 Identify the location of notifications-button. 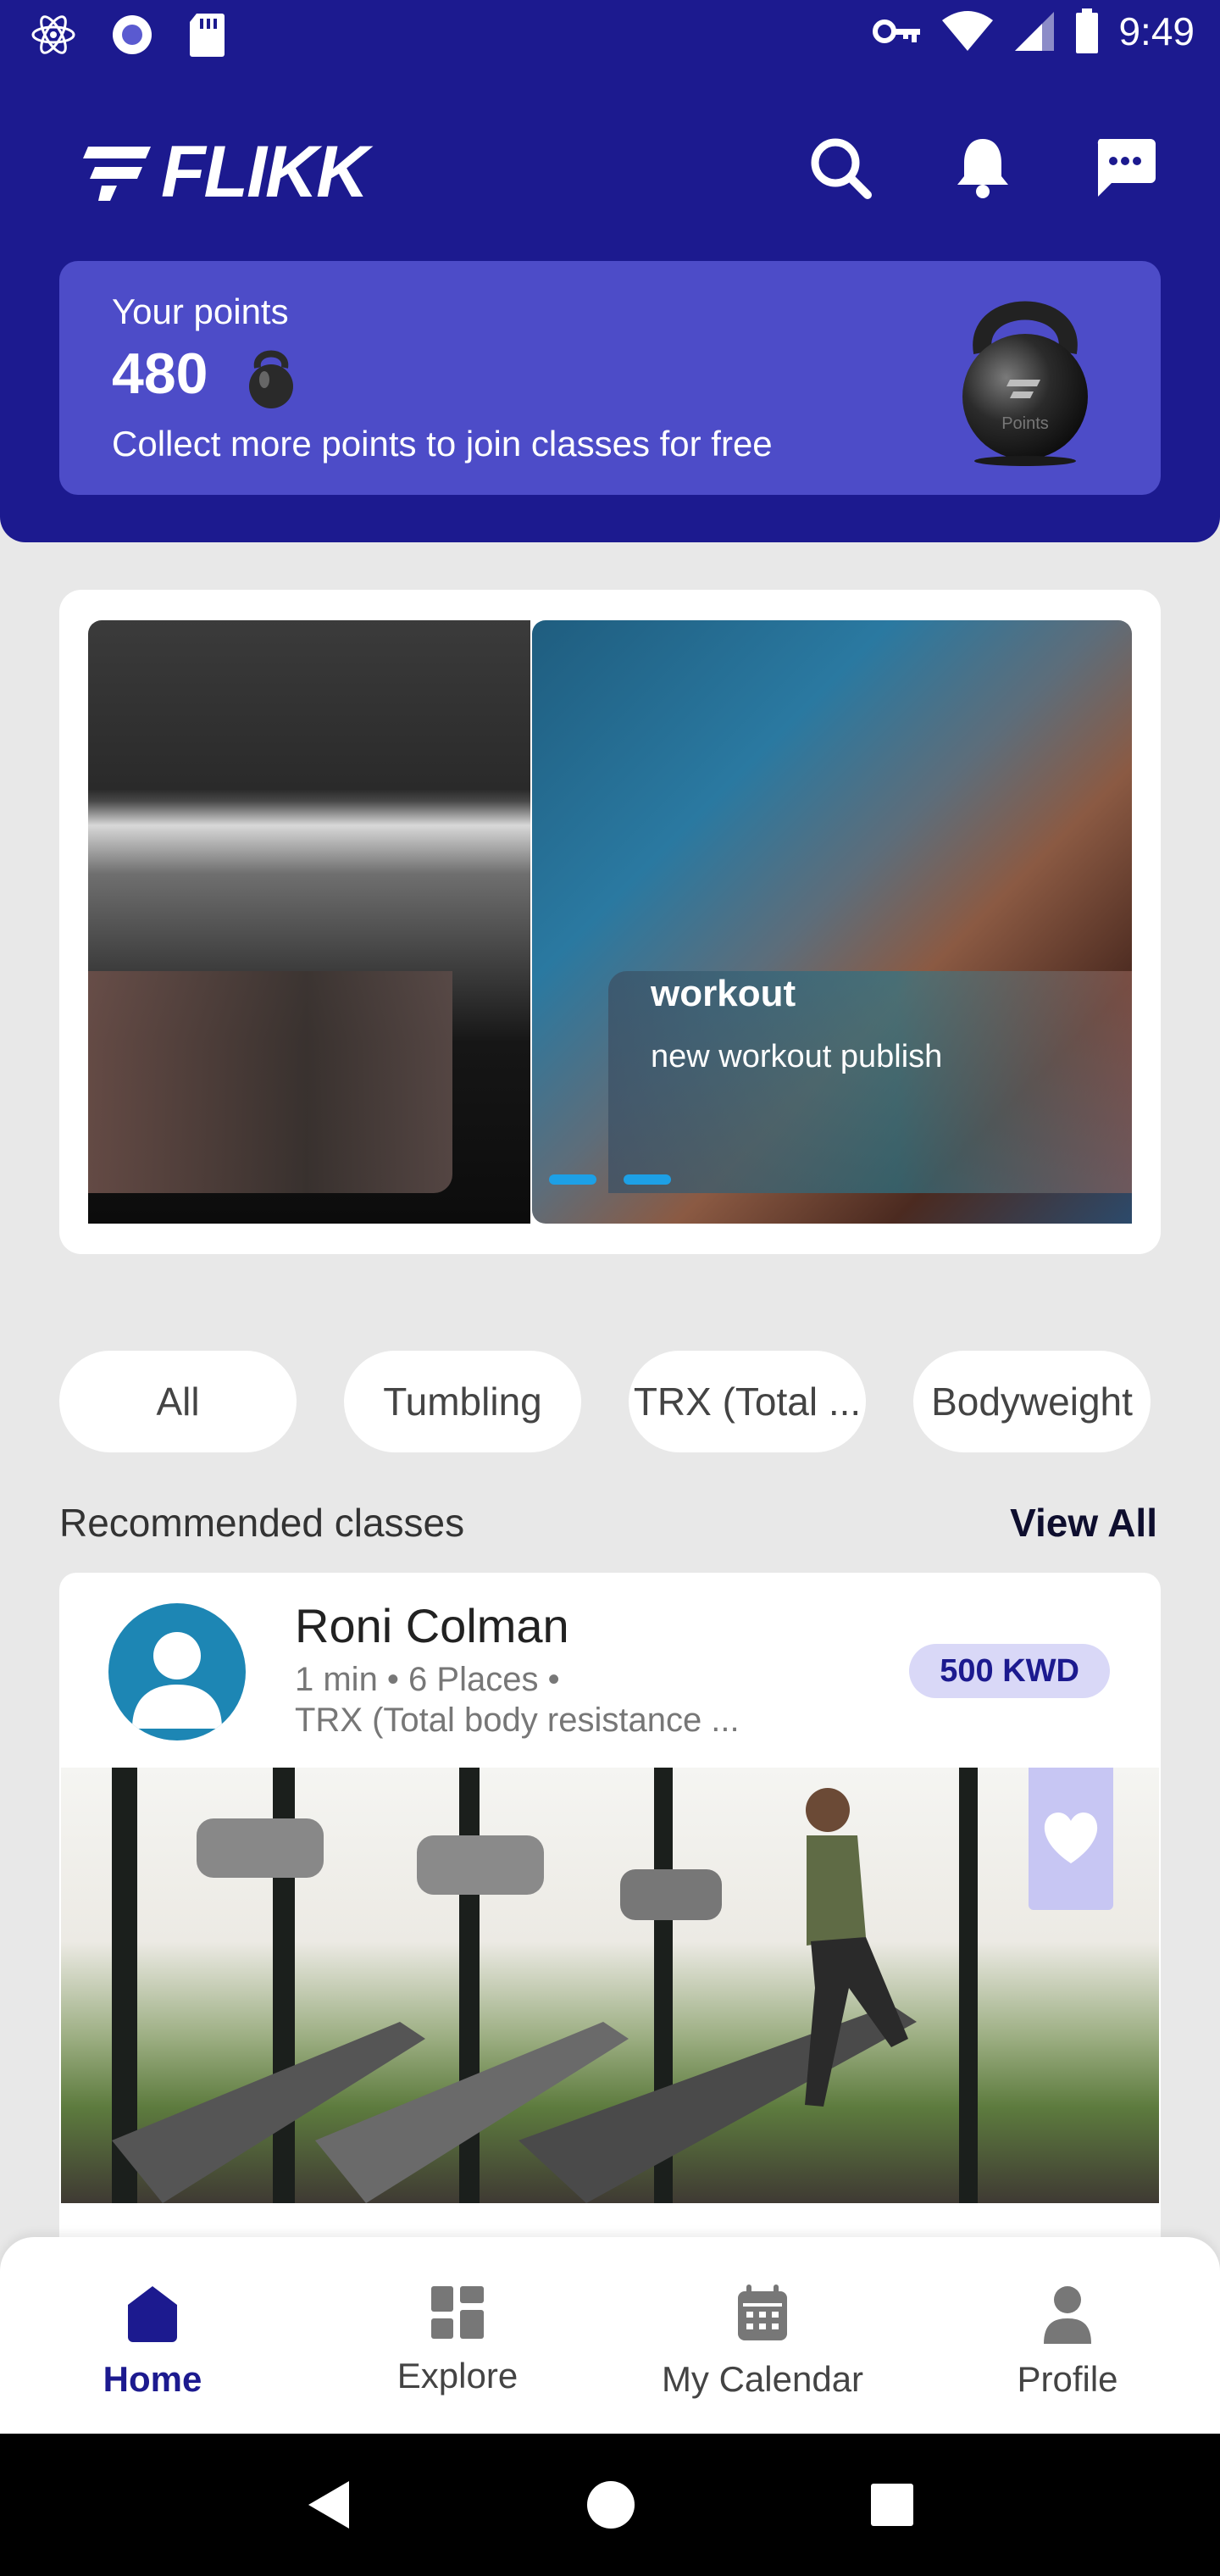
(983, 168).